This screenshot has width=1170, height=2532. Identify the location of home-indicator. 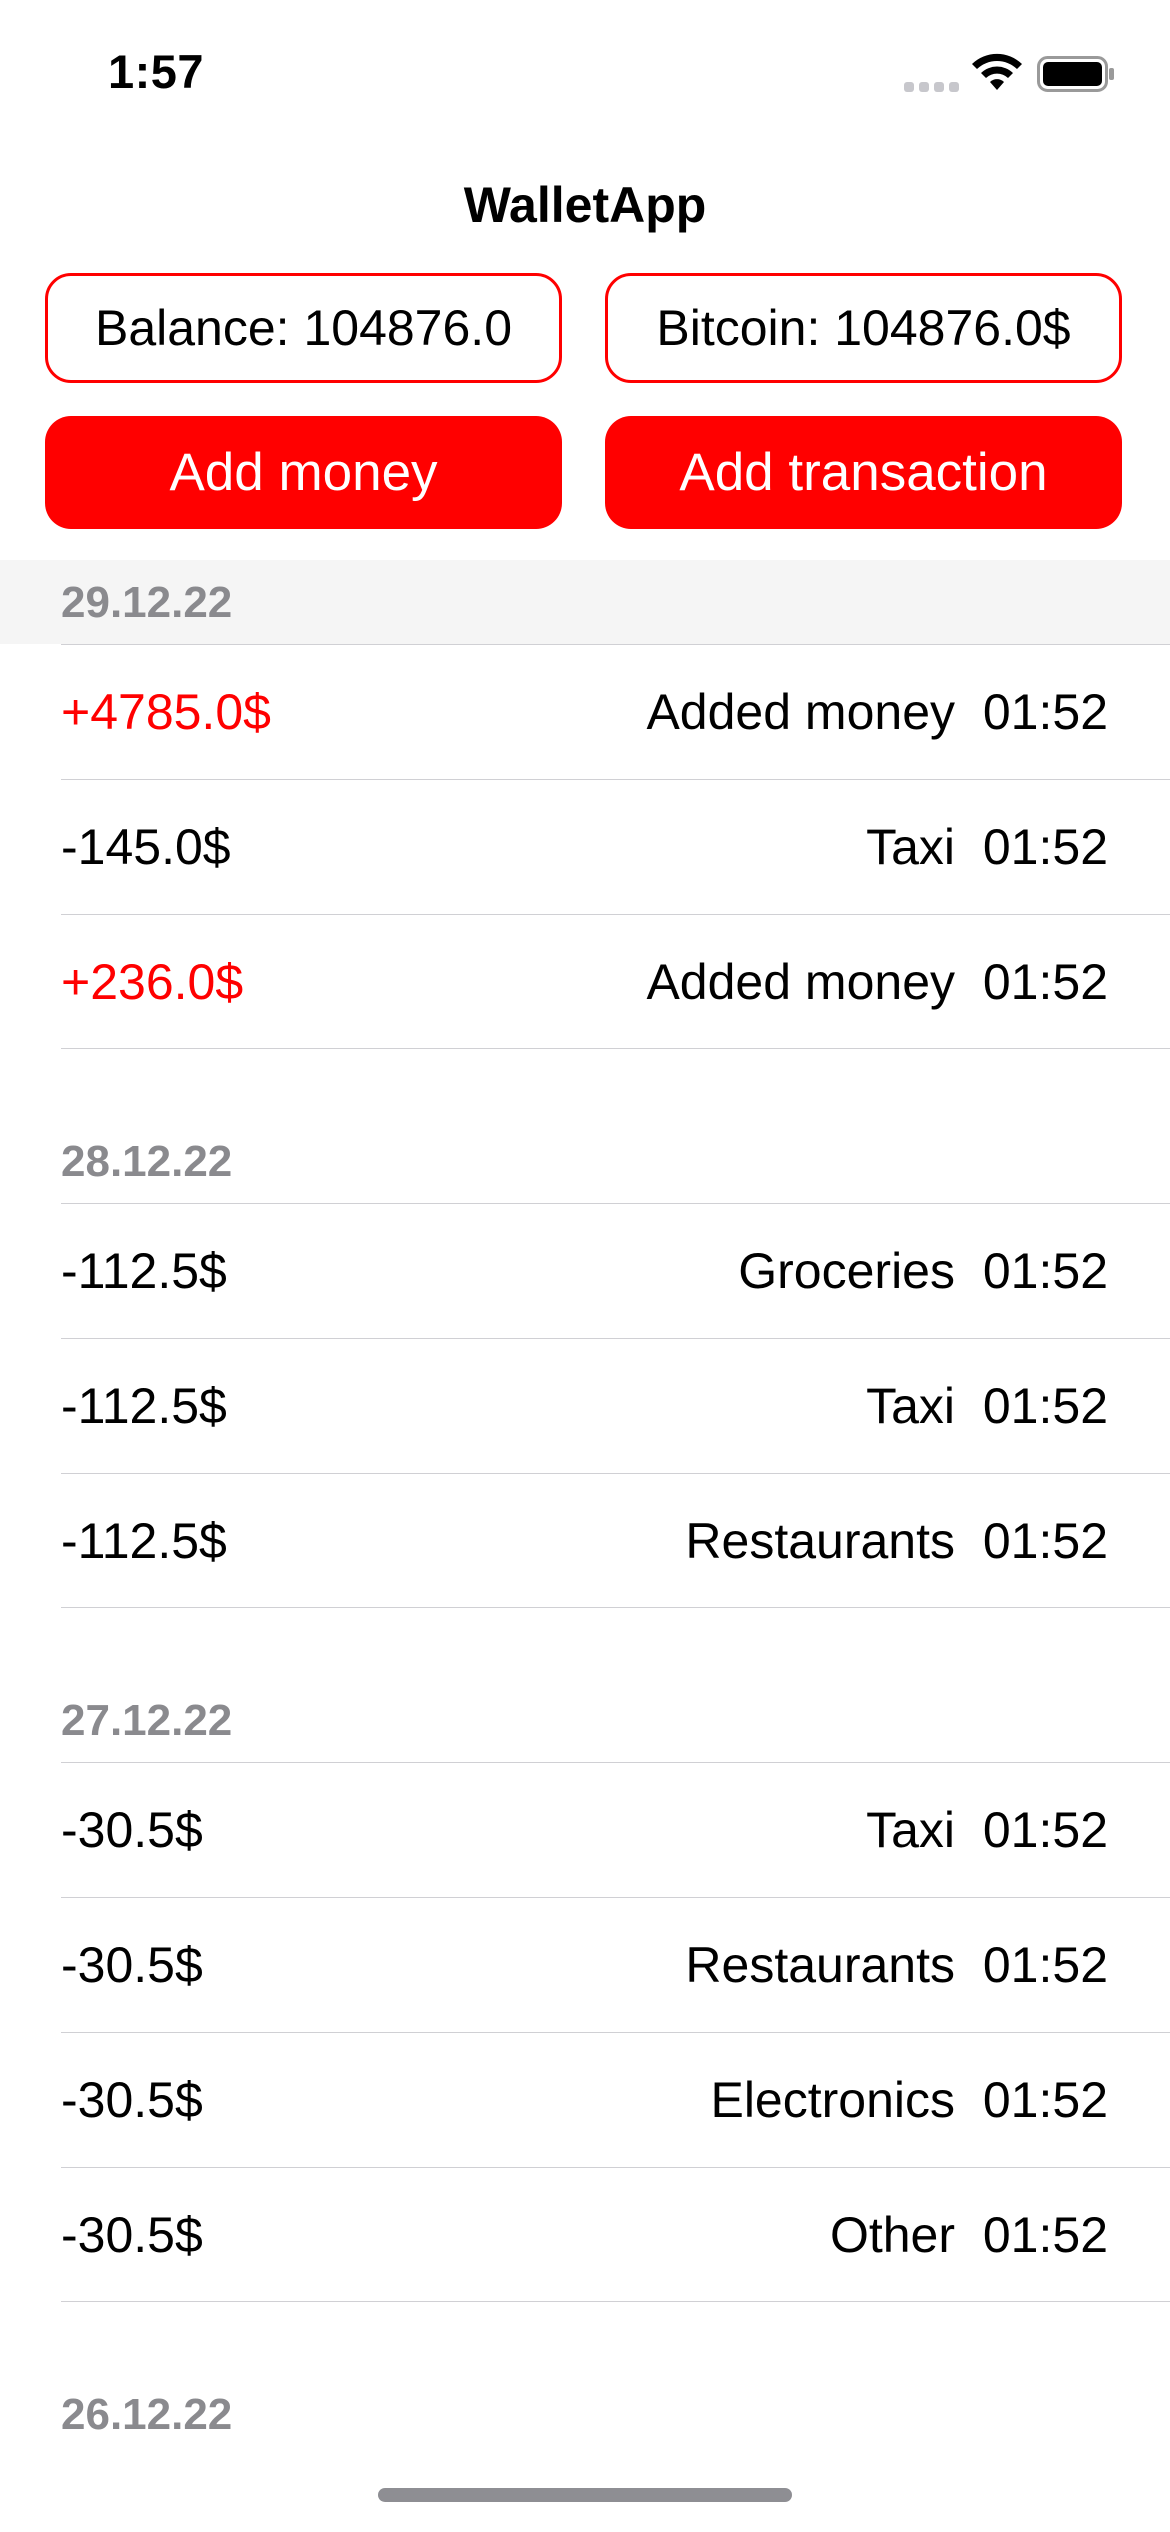
(585, 2495).